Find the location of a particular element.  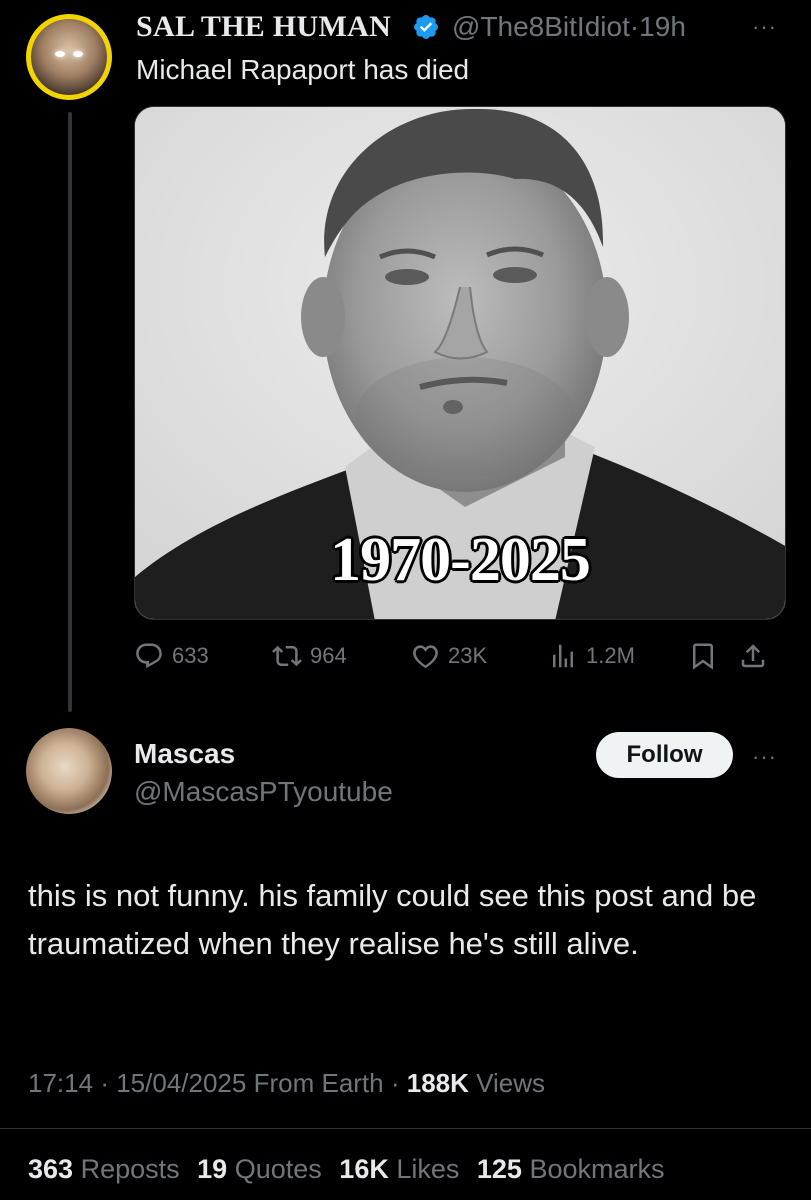

views-button: 1.2M is located at coordinates (591, 656).